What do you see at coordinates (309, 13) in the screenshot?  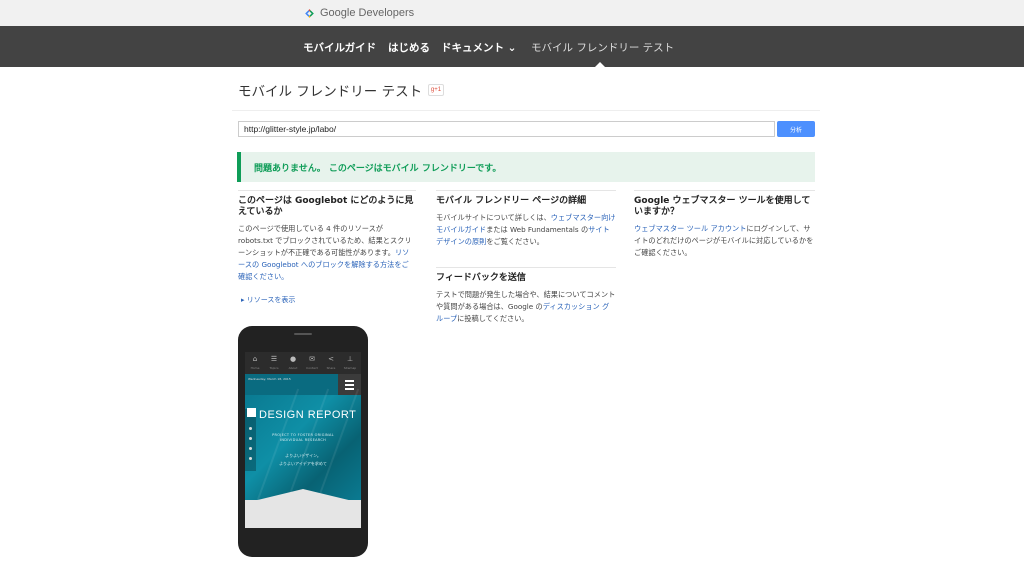 I see `google-developers-icon` at bounding box center [309, 13].